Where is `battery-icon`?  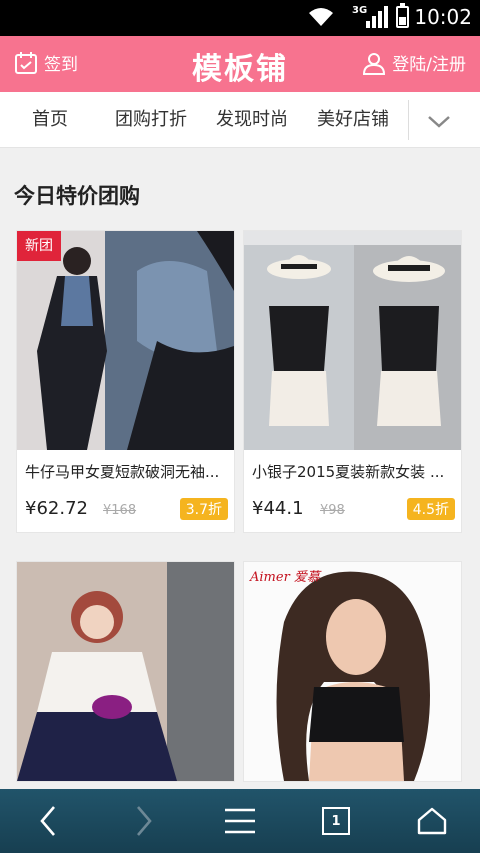
battery-icon is located at coordinates (402, 15).